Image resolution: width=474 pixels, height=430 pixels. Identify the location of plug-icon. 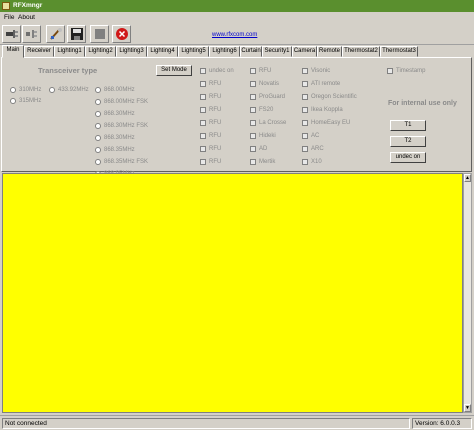
(11, 34).